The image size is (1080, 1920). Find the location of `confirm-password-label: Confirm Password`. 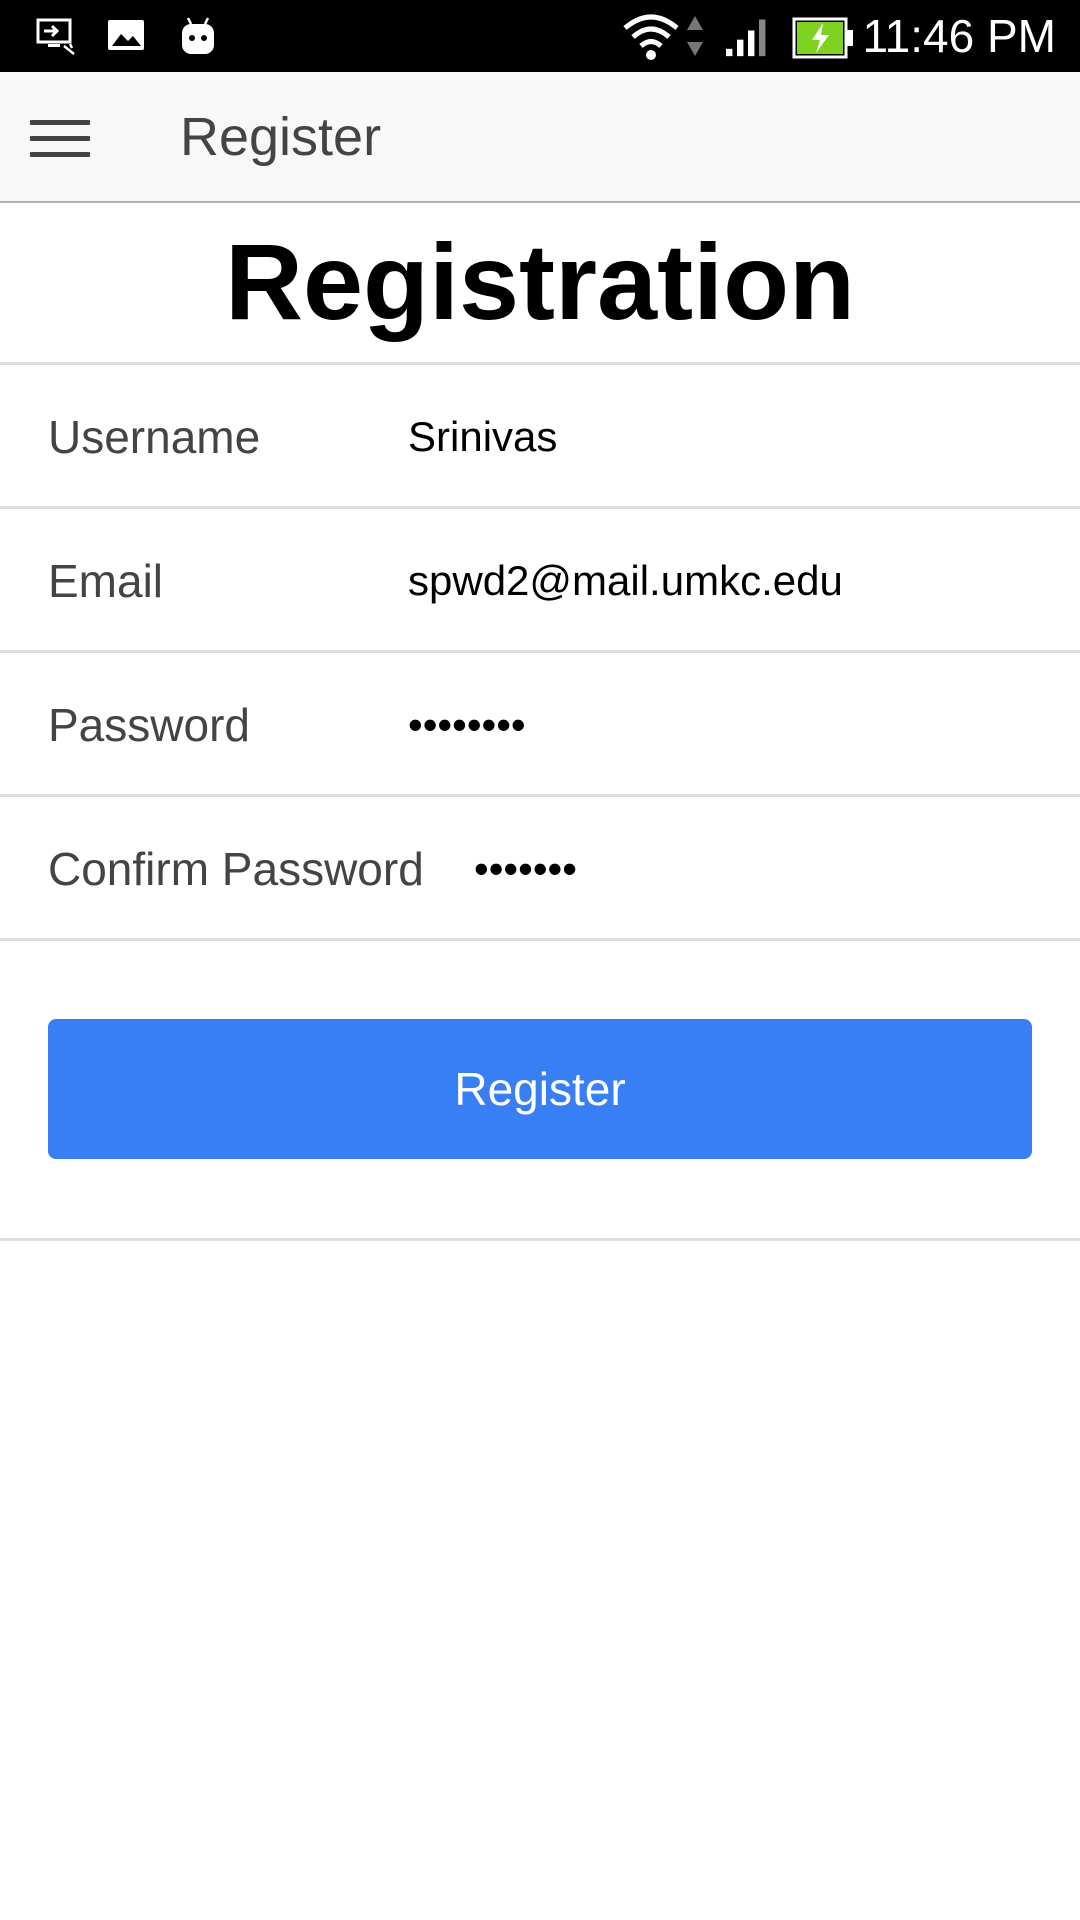

confirm-password-label: Confirm Password is located at coordinates (236, 869).